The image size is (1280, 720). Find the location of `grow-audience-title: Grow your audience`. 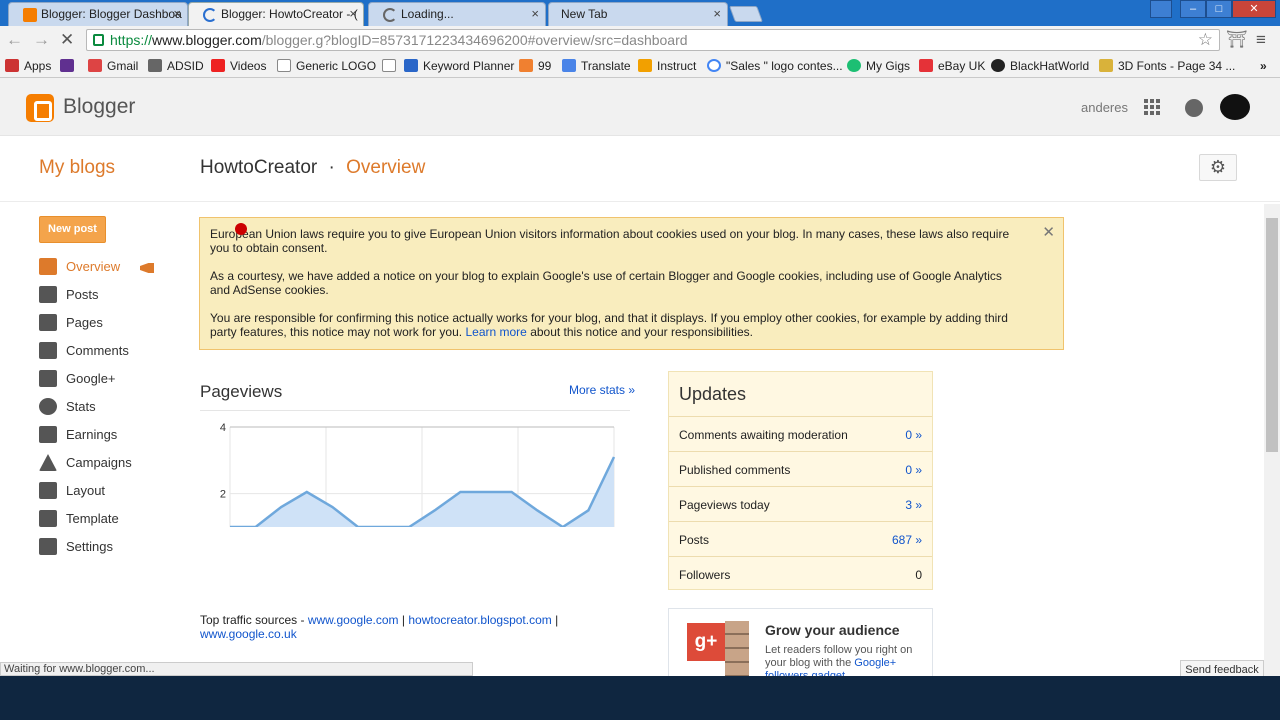

grow-audience-title: Grow your audience is located at coordinates (832, 630).